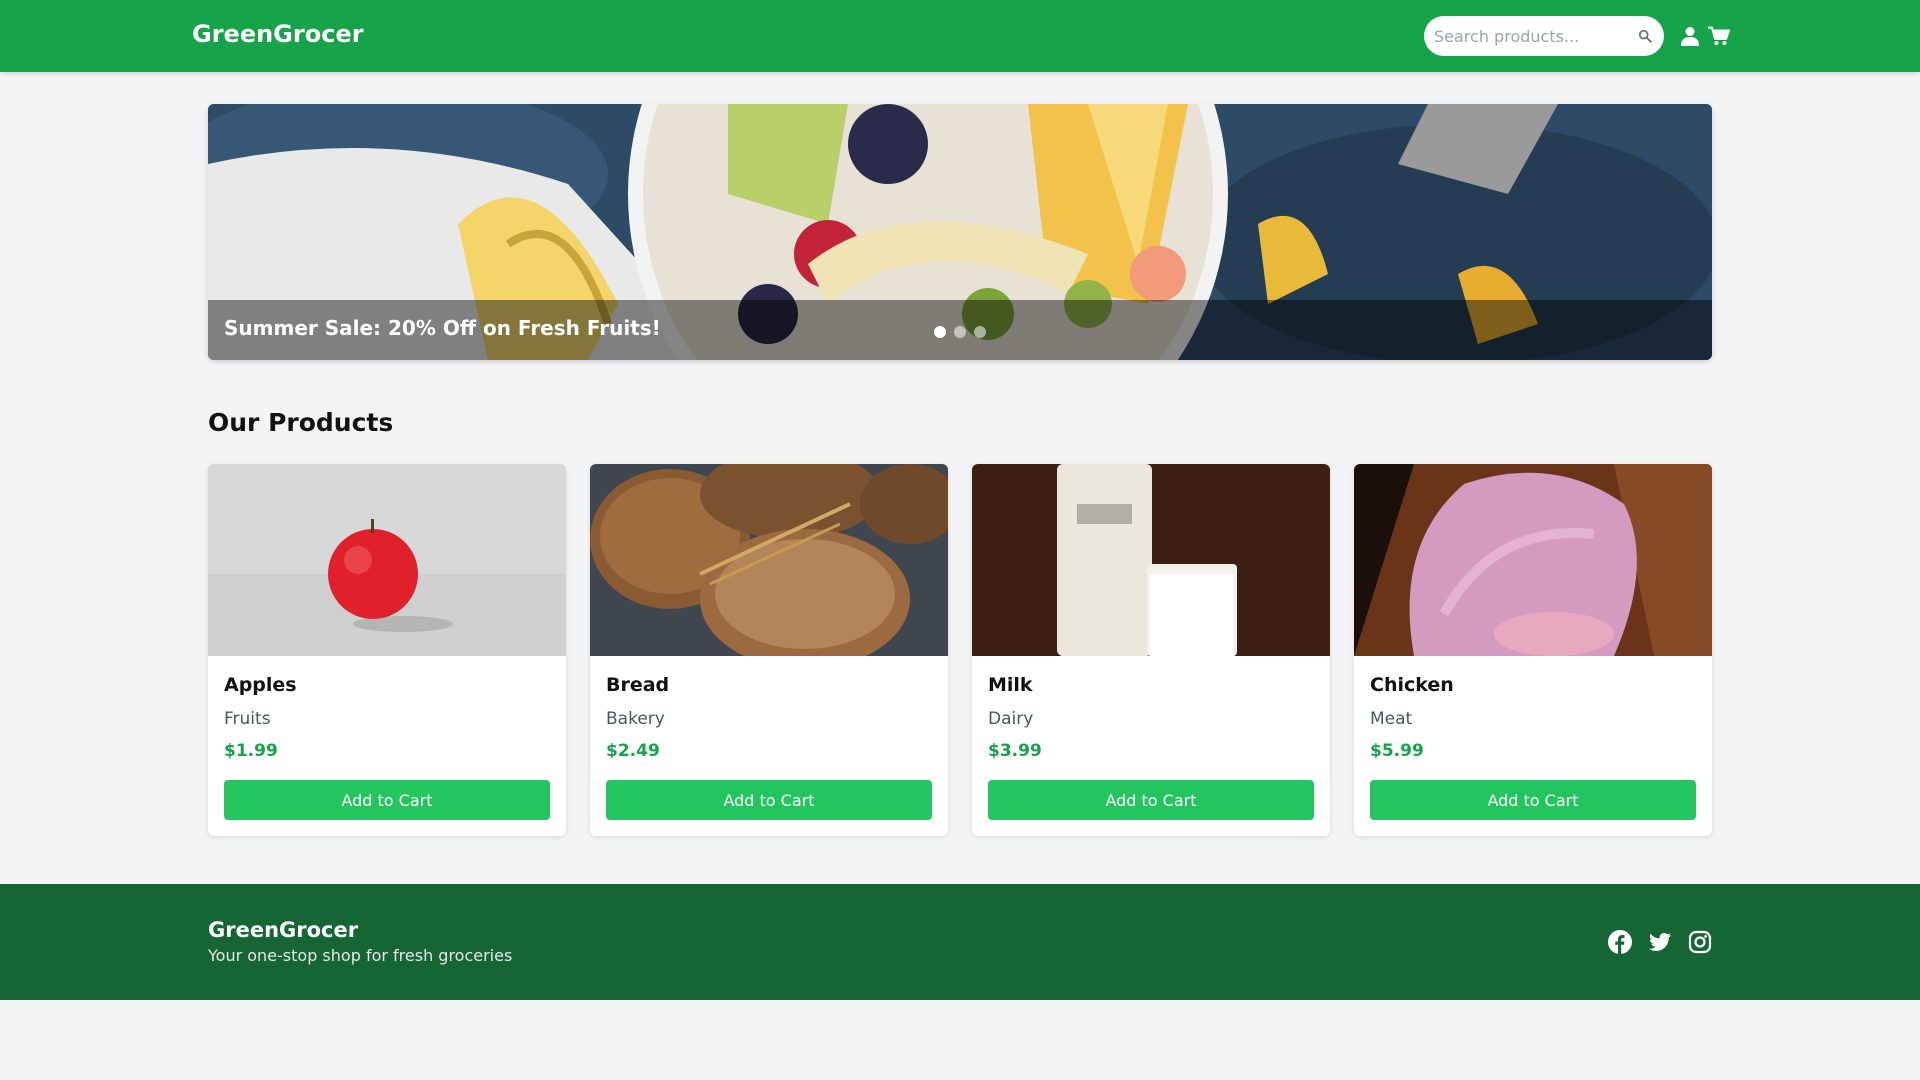 The height and width of the screenshot is (1080, 1920). Describe the element at coordinates (1391, 719) in the screenshot. I see `product-category: Meat` at that location.